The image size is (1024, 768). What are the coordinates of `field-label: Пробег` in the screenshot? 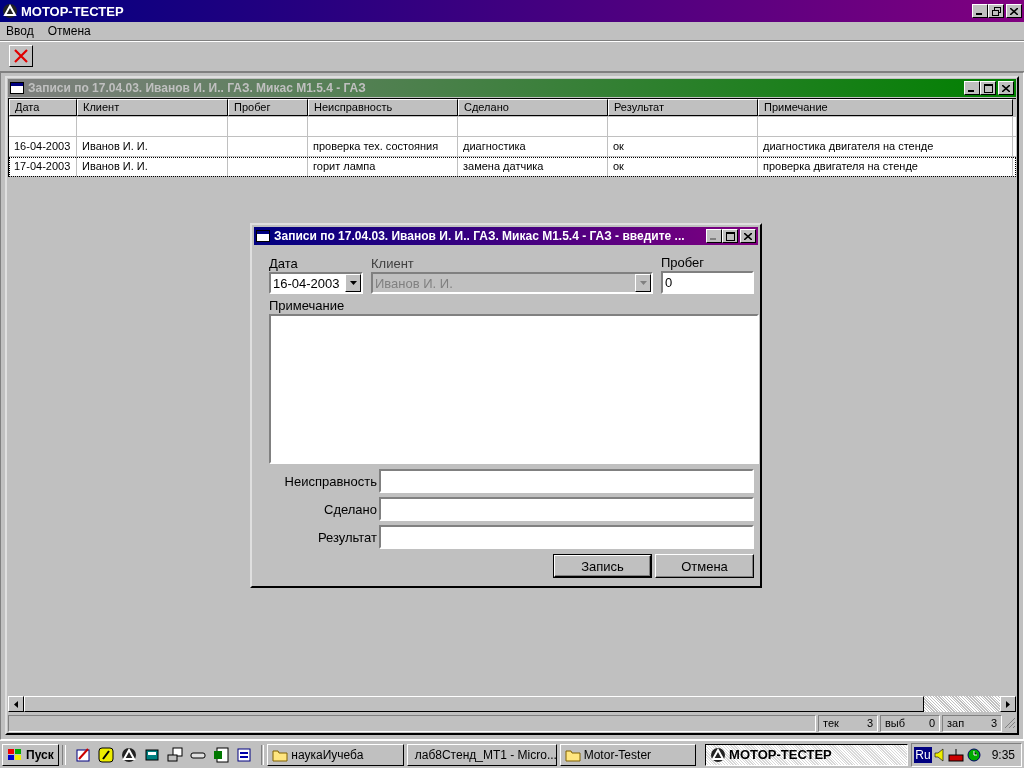 It's located at (683, 263).